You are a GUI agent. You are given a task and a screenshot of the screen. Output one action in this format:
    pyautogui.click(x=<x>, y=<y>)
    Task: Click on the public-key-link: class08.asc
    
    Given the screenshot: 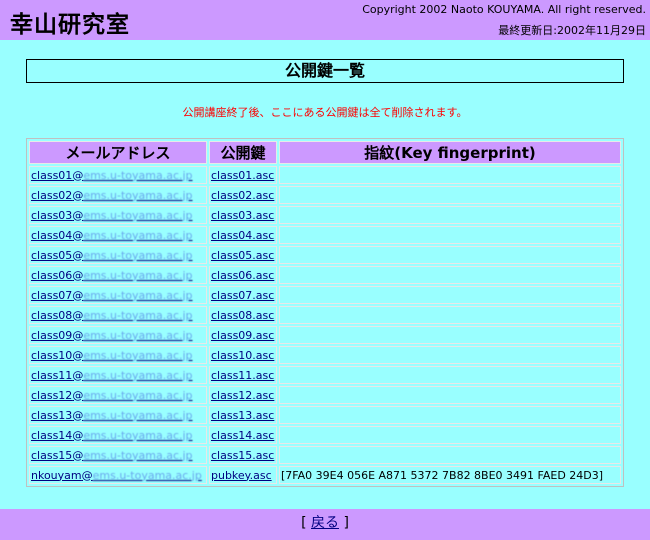 What is the action you would take?
    pyautogui.click(x=242, y=315)
    